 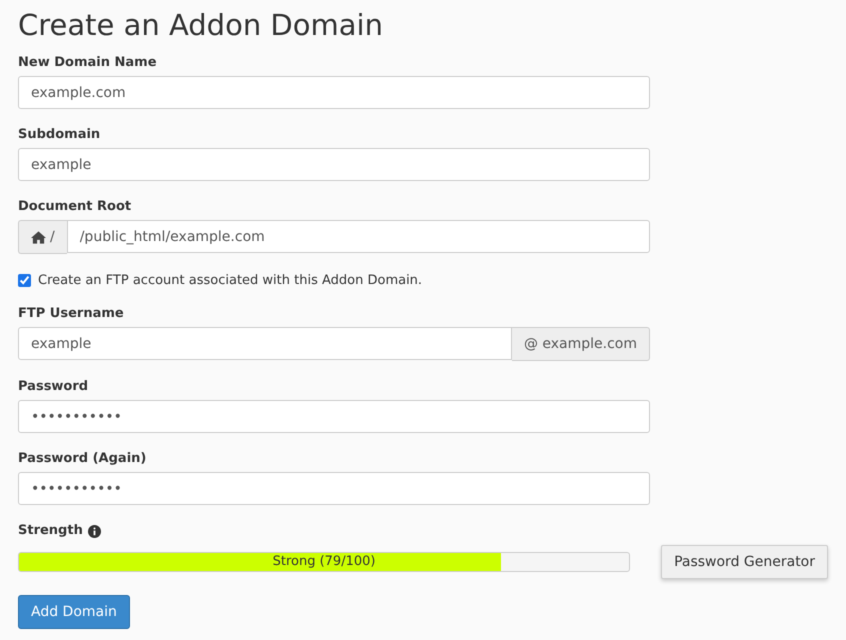 What do you see at coordinates (83, 459) in the screenshot?
I see `field-label: Password (Again)` at bounding box center [83, 459].